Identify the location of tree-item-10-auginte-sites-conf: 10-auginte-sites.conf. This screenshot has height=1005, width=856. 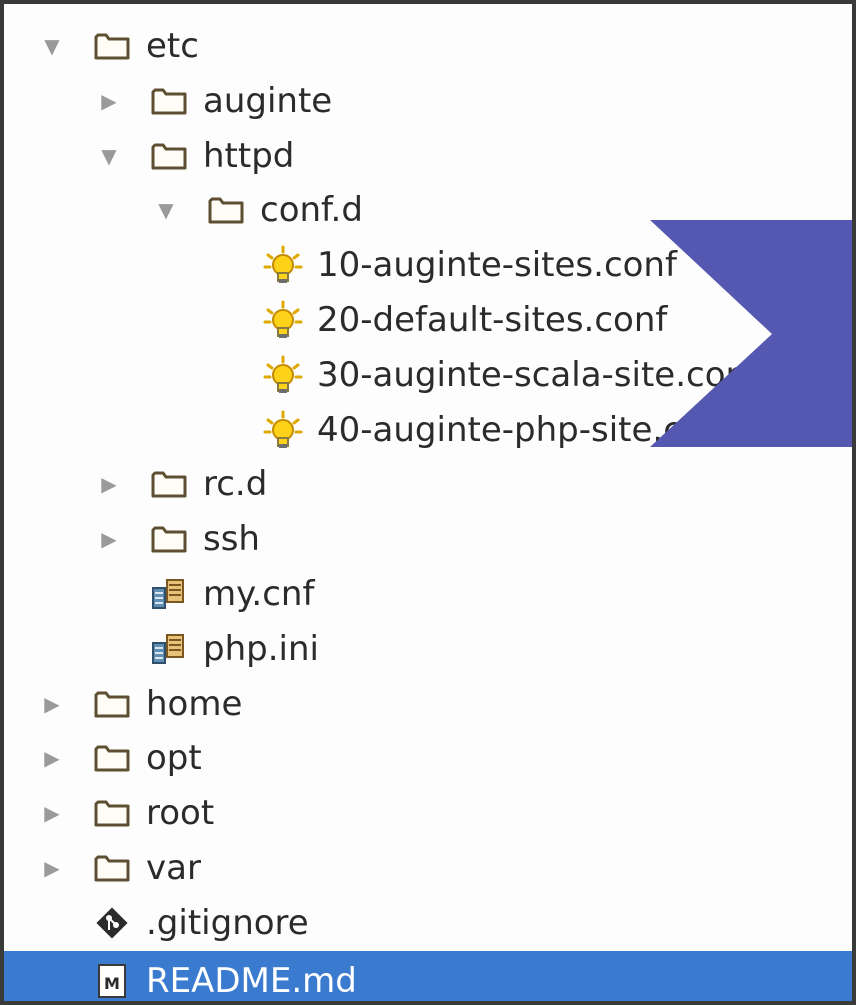
(428, 265).